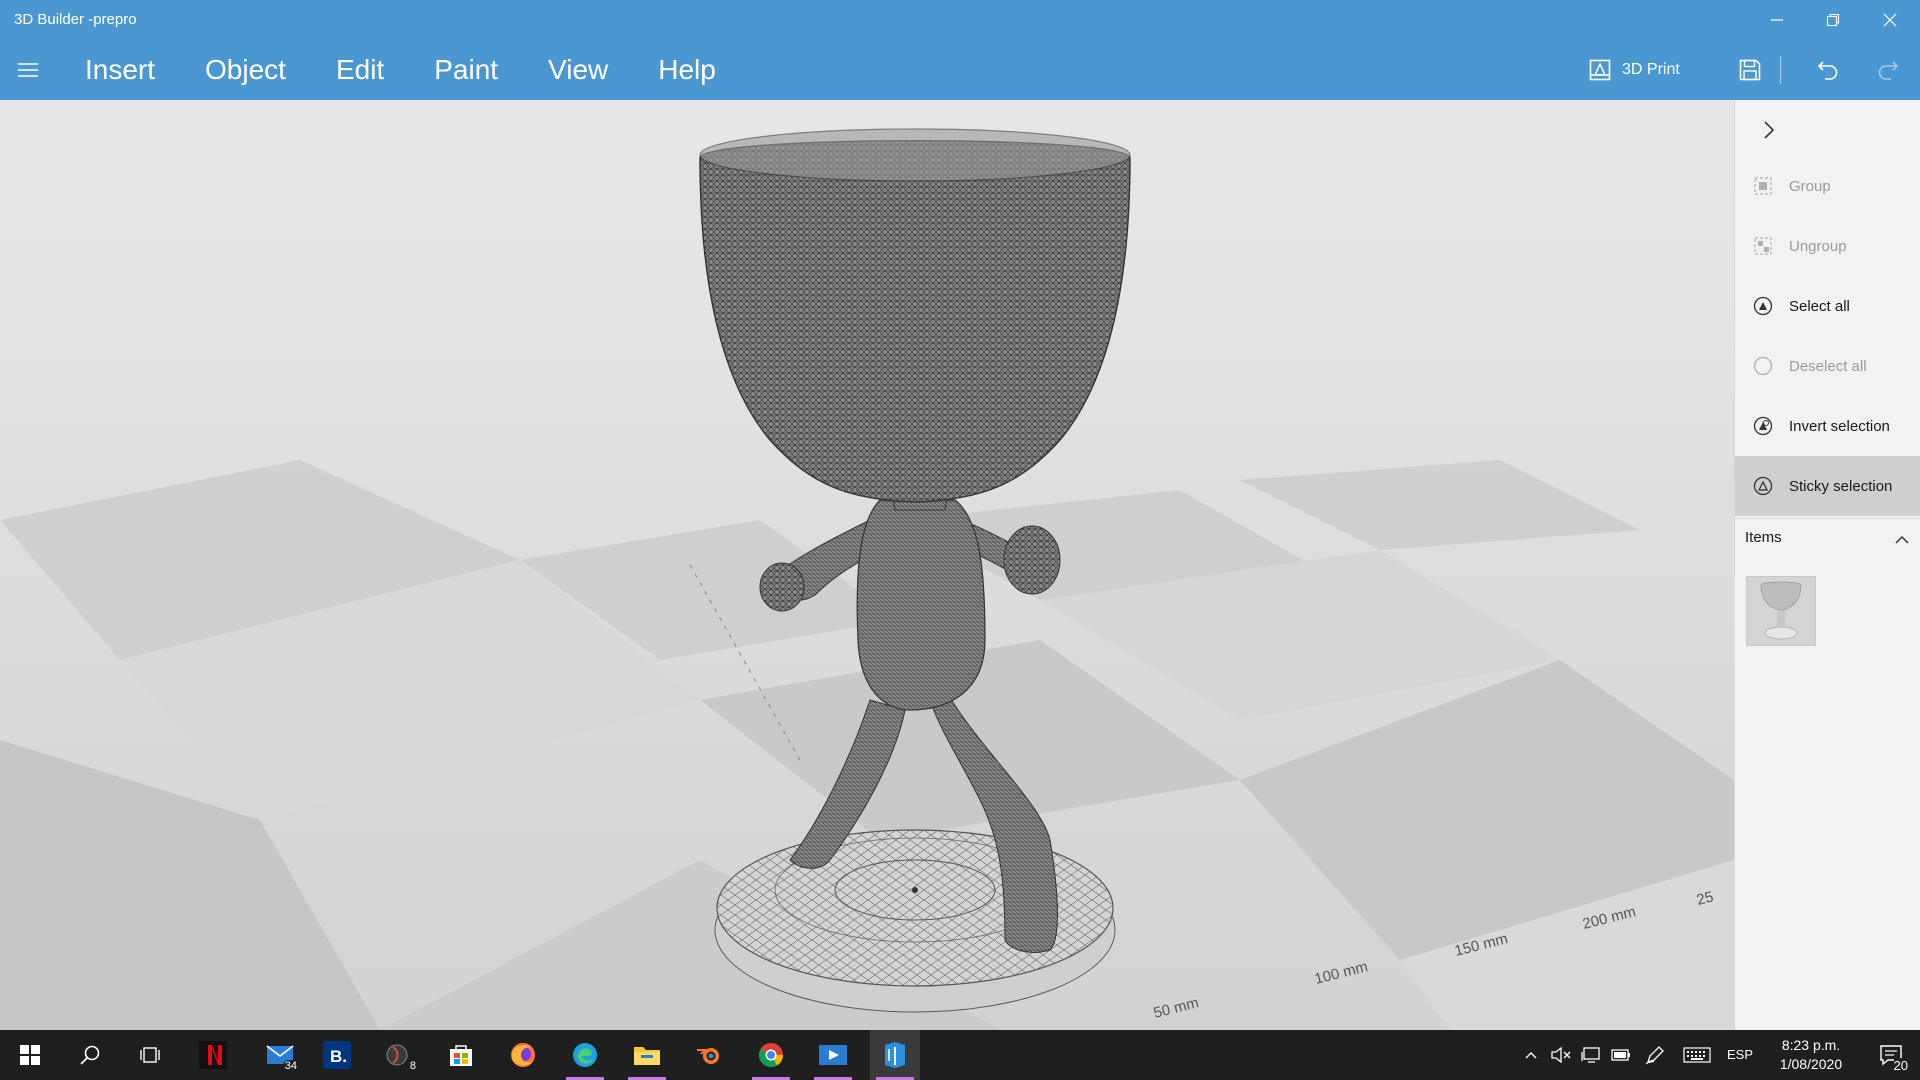  I want to click on input-language: ESP, so click(1740, 1054).